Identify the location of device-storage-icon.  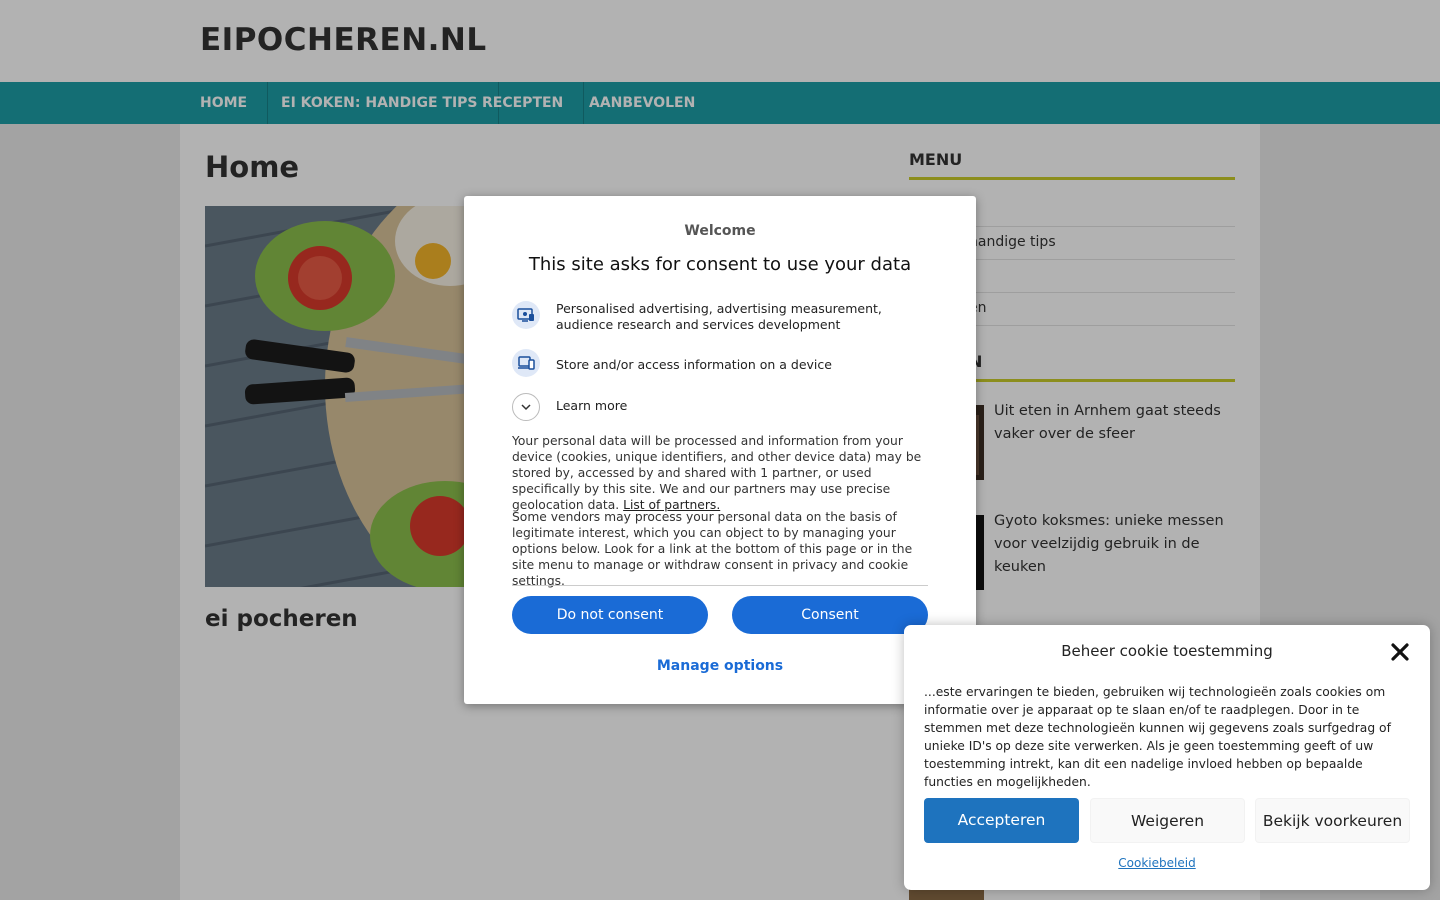
(526, 363).